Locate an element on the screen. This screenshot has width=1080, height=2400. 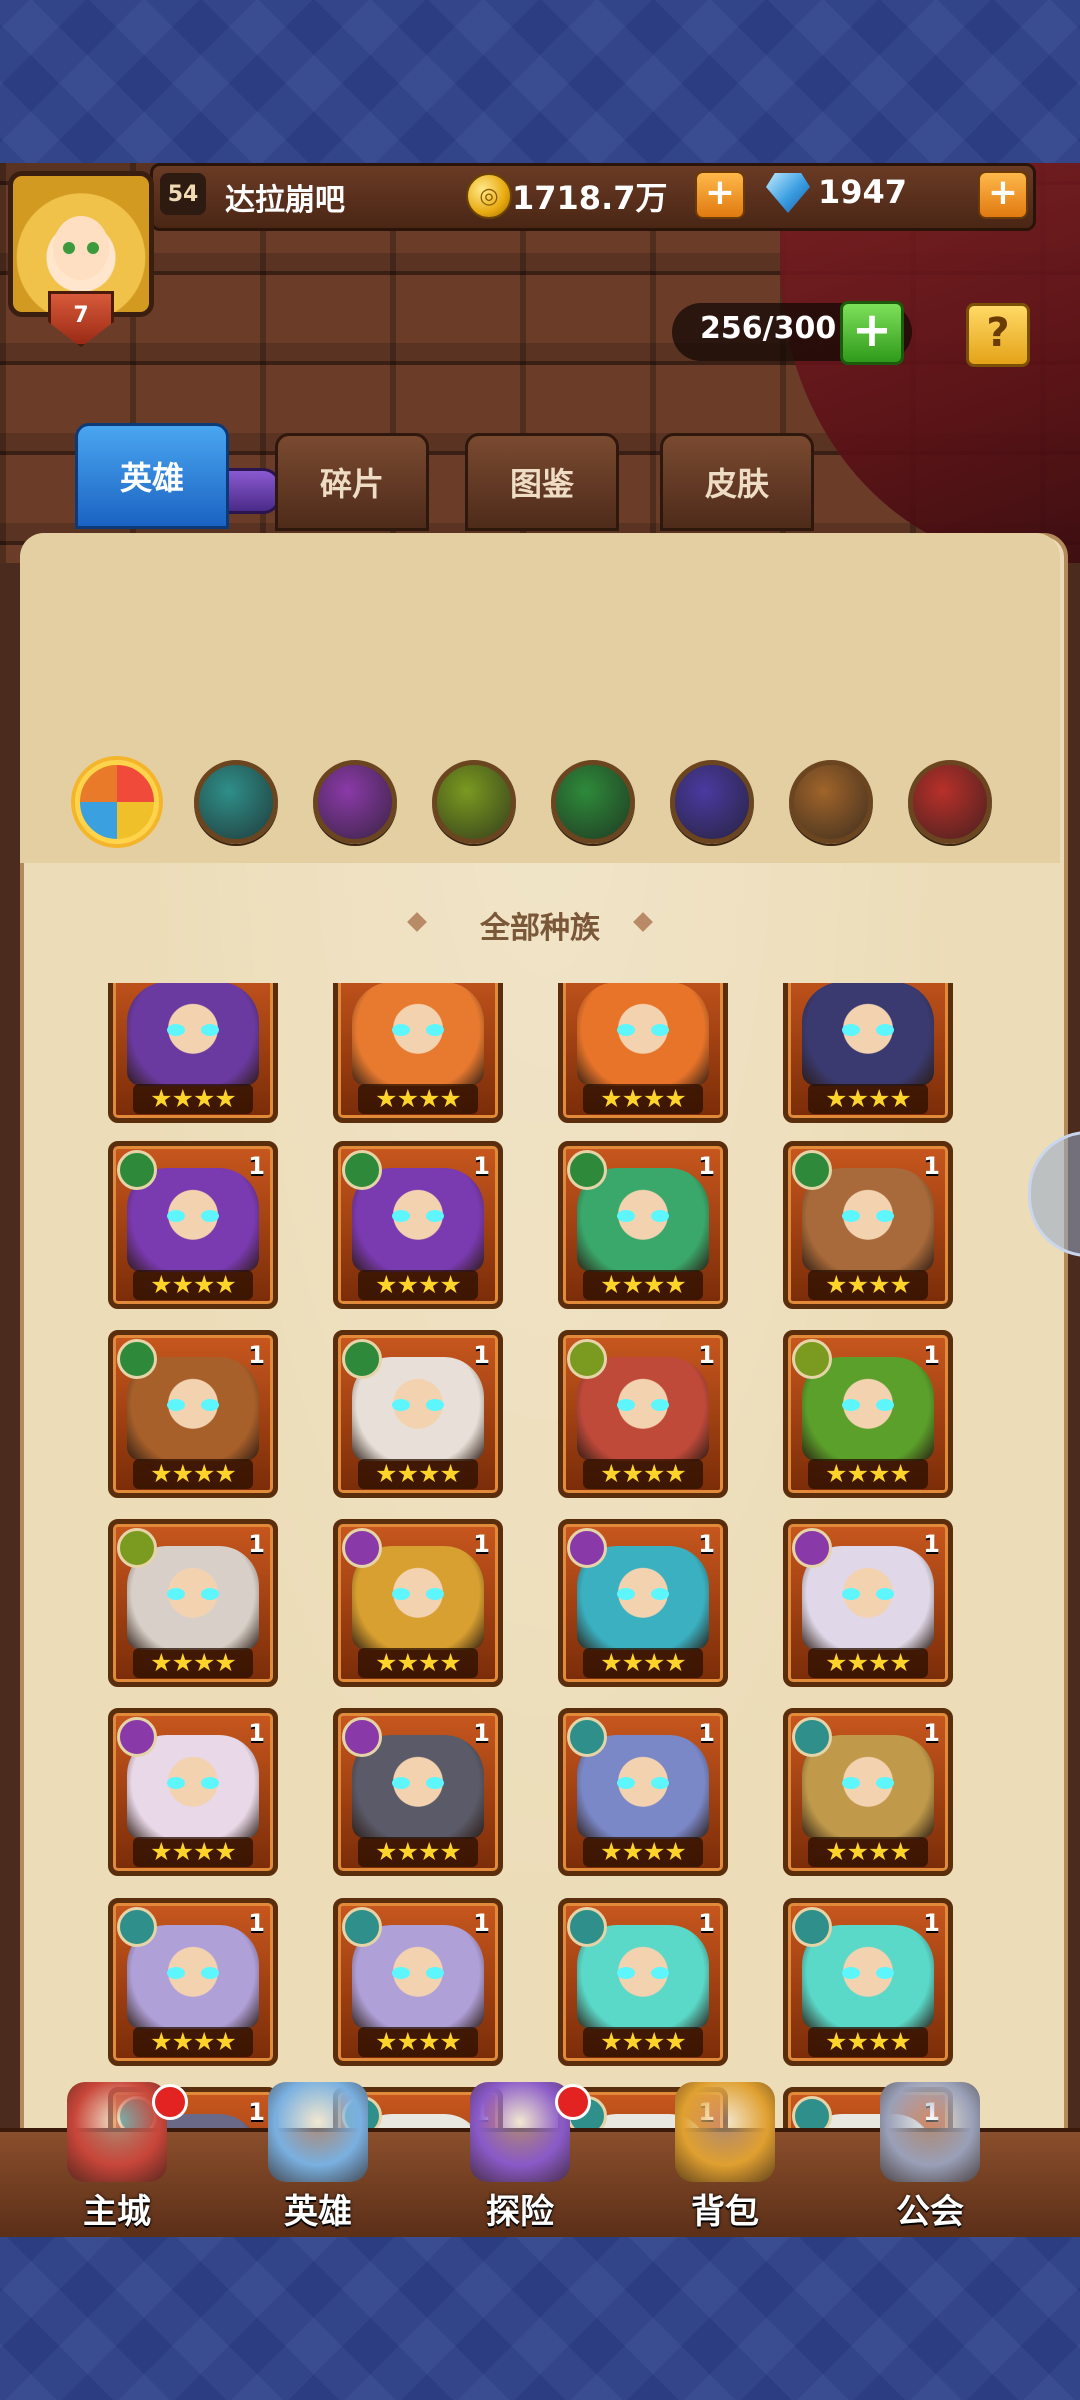
nav-label: 公会 is located at coordinates (930, 2212).